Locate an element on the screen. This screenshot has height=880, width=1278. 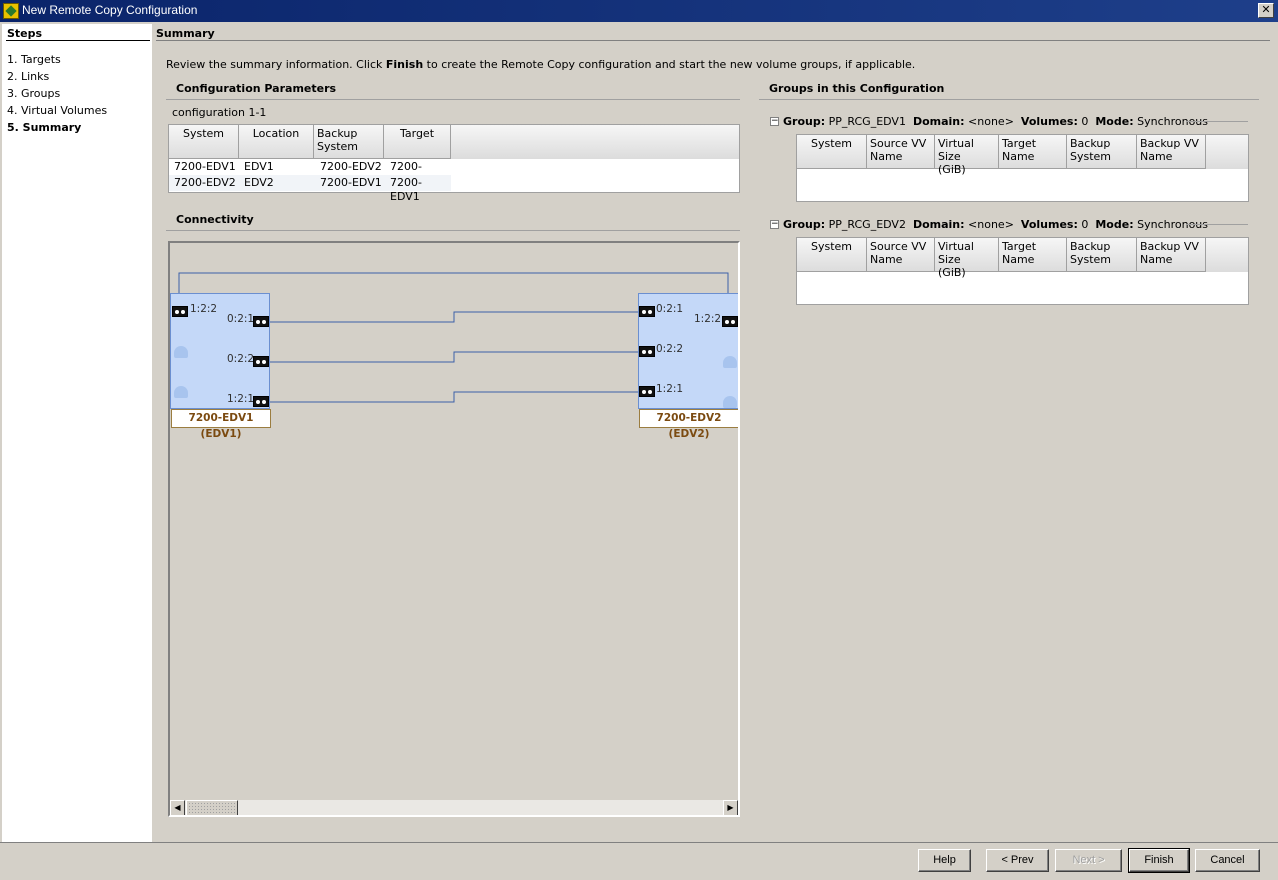
groups-divider is located at coordinates (1009, 99).